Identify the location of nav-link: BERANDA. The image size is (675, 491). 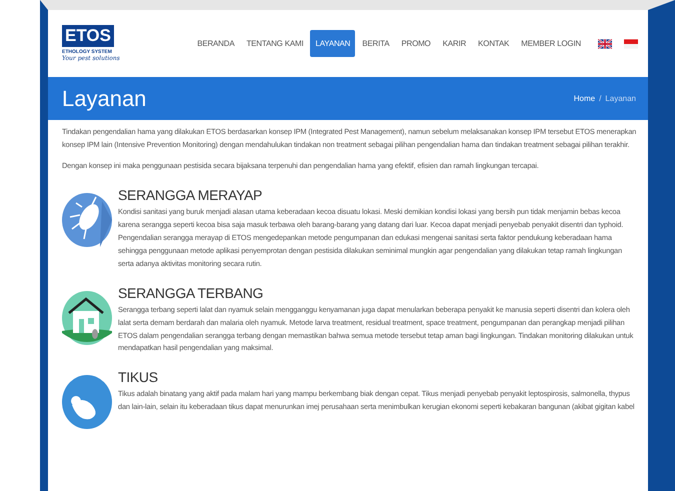
(216, 43).